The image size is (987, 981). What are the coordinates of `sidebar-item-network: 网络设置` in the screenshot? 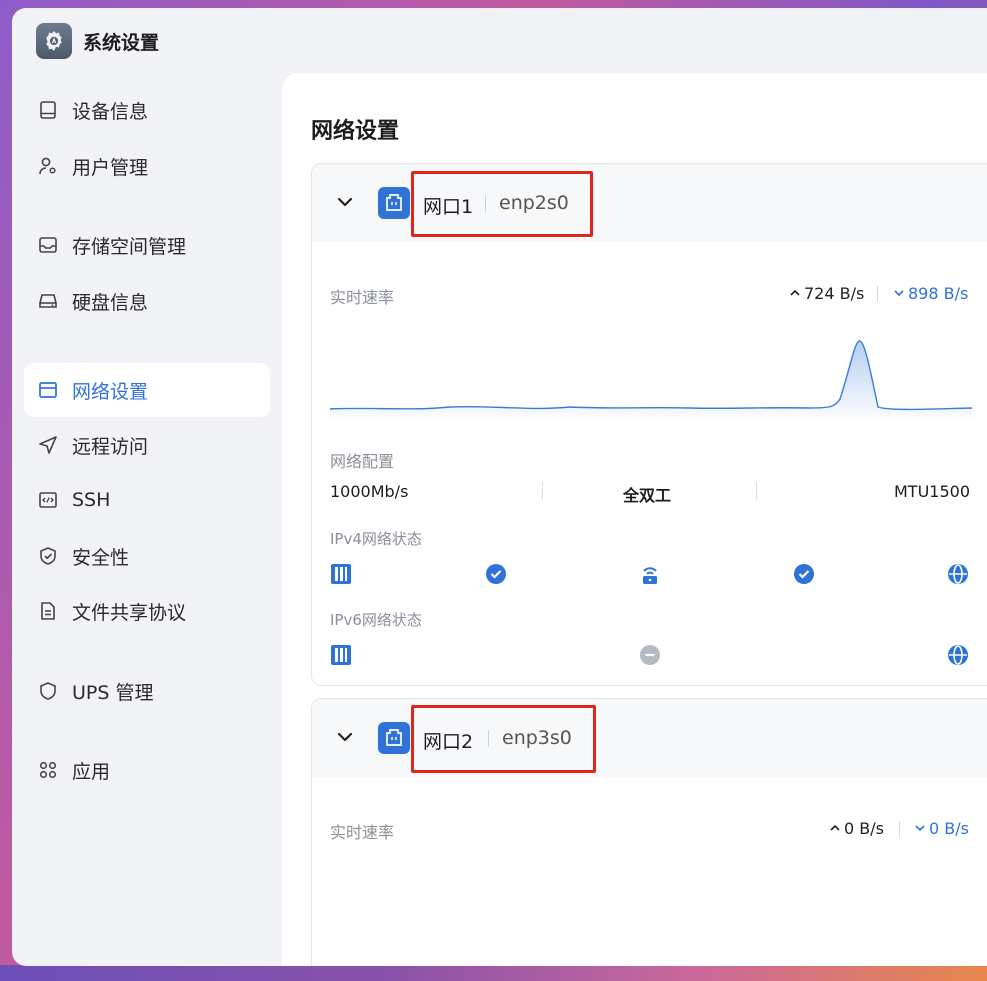 It's located at (147, 390).